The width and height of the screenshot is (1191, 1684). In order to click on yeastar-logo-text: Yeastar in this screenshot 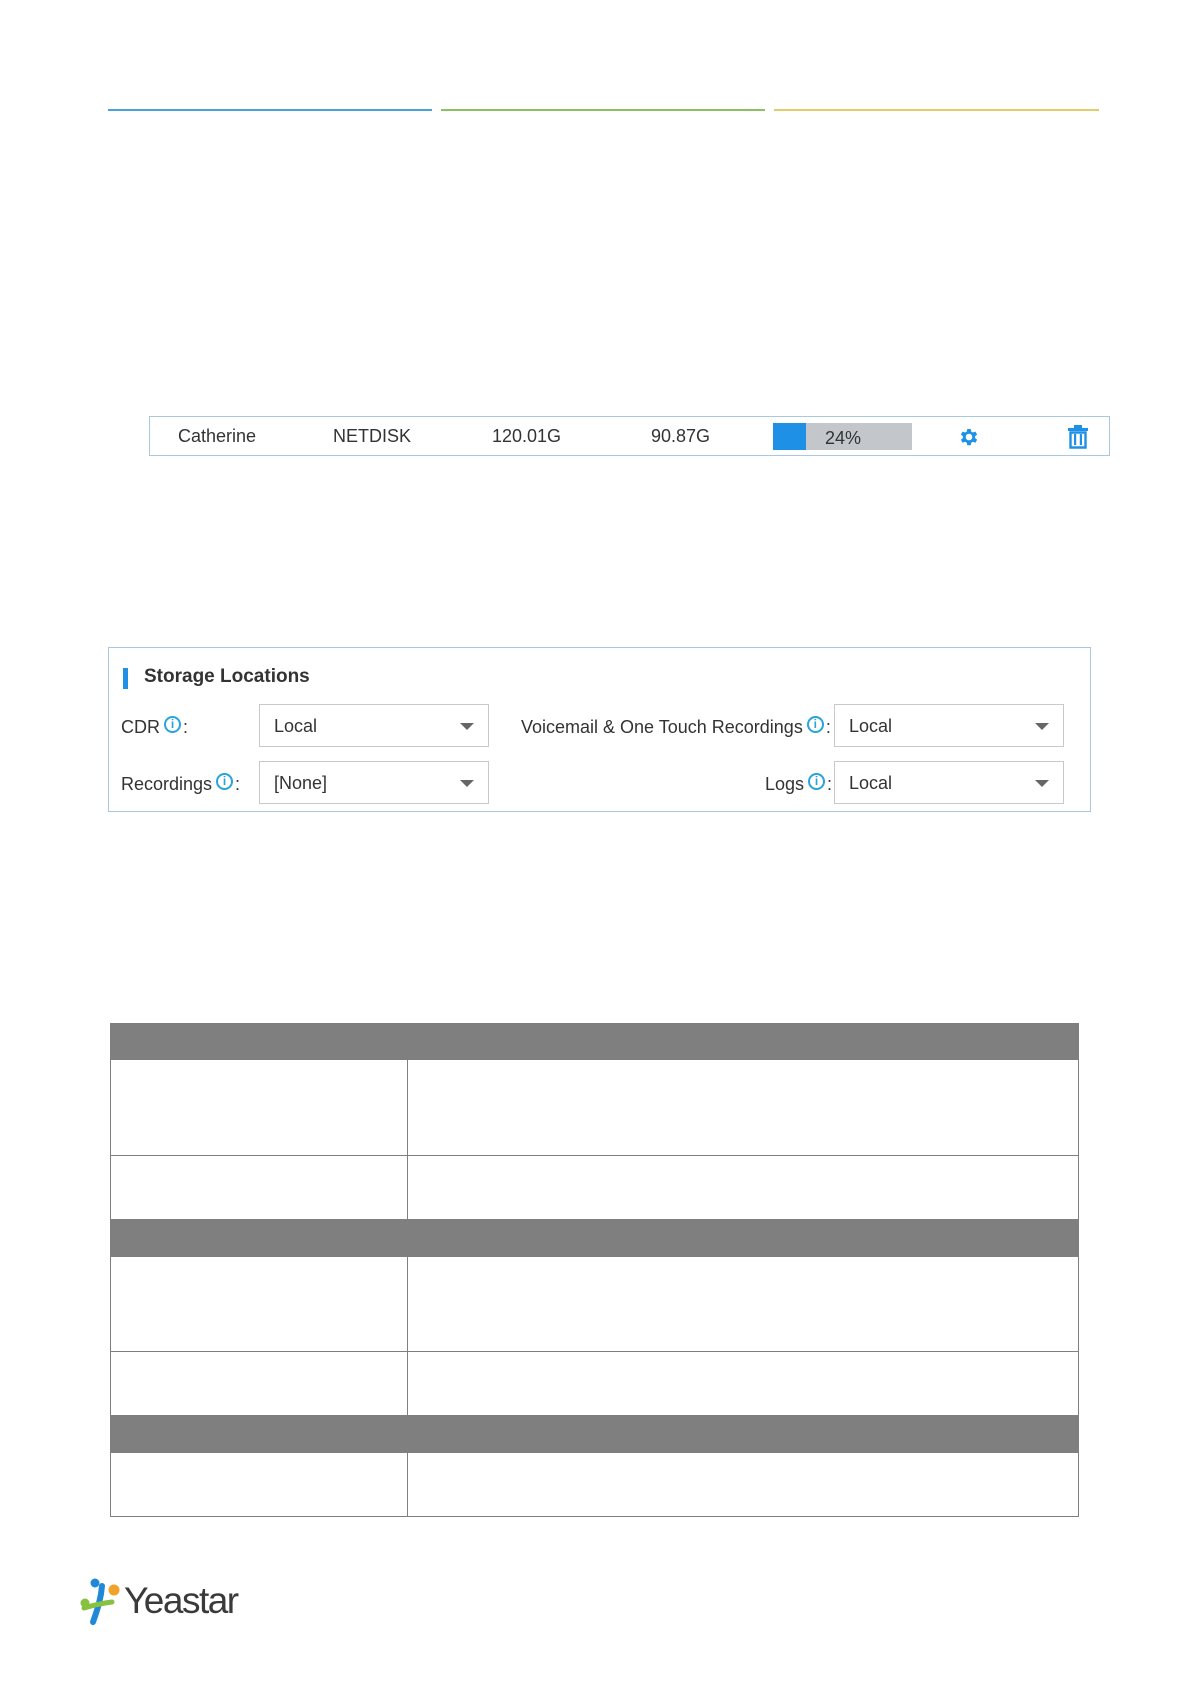, I will do `click(181, 1600)`.